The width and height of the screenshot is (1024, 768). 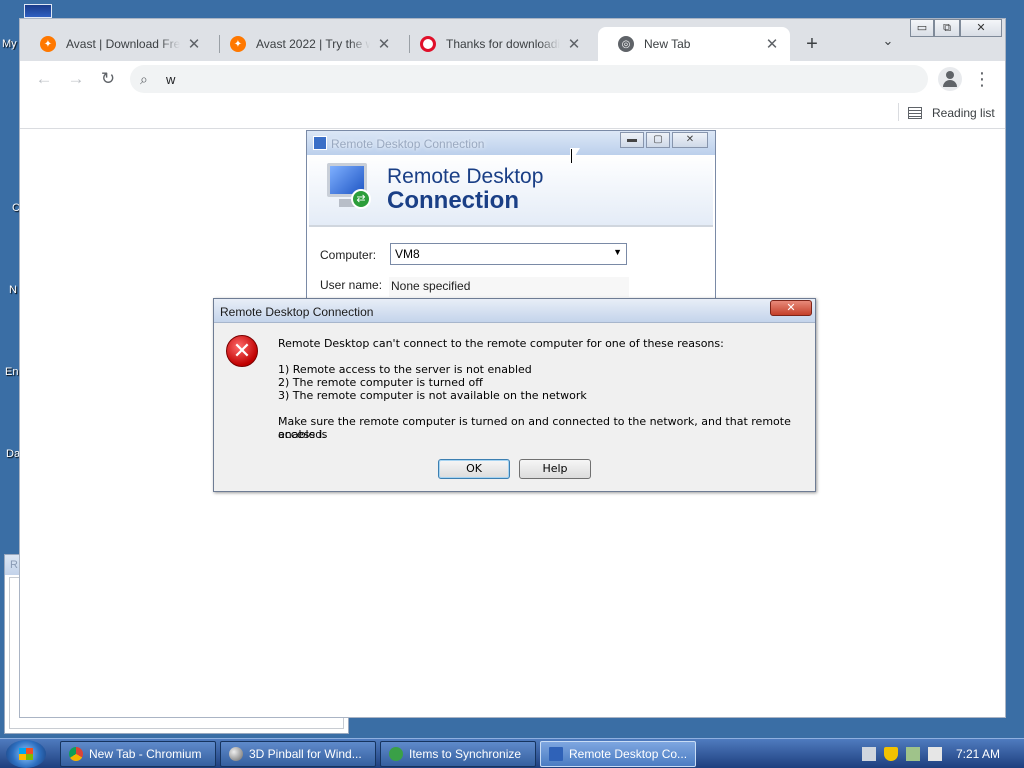 I want to click on back-button: ←, so click(x=44, y=79).